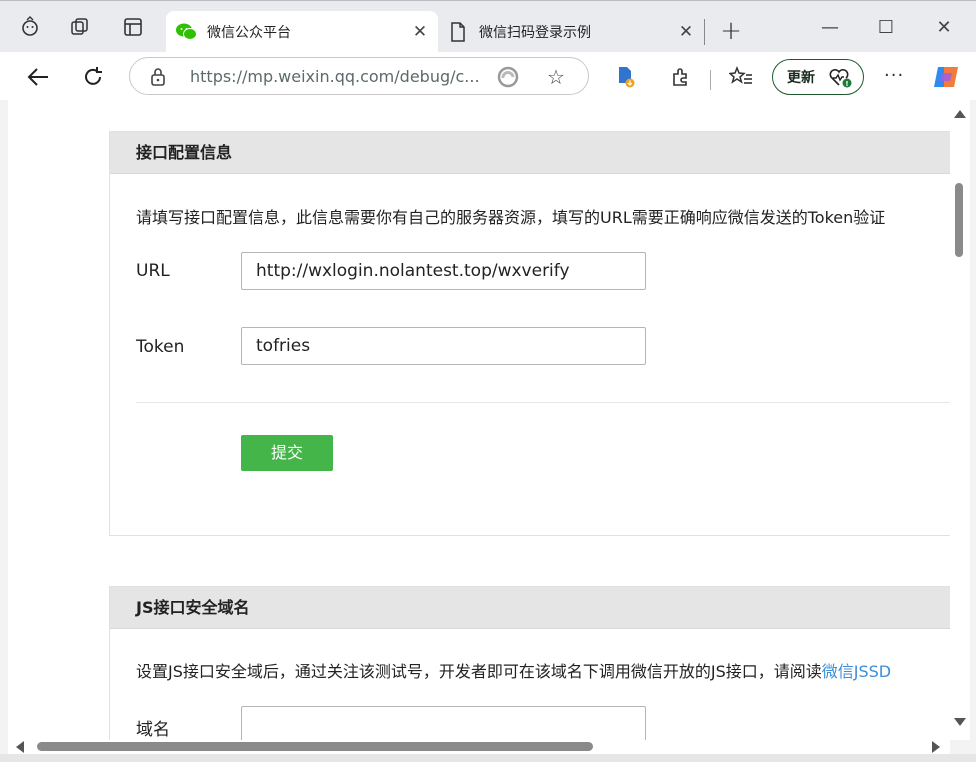 This screenshot has width=976, height=762. I want to click on url-input, so click(443, 271).